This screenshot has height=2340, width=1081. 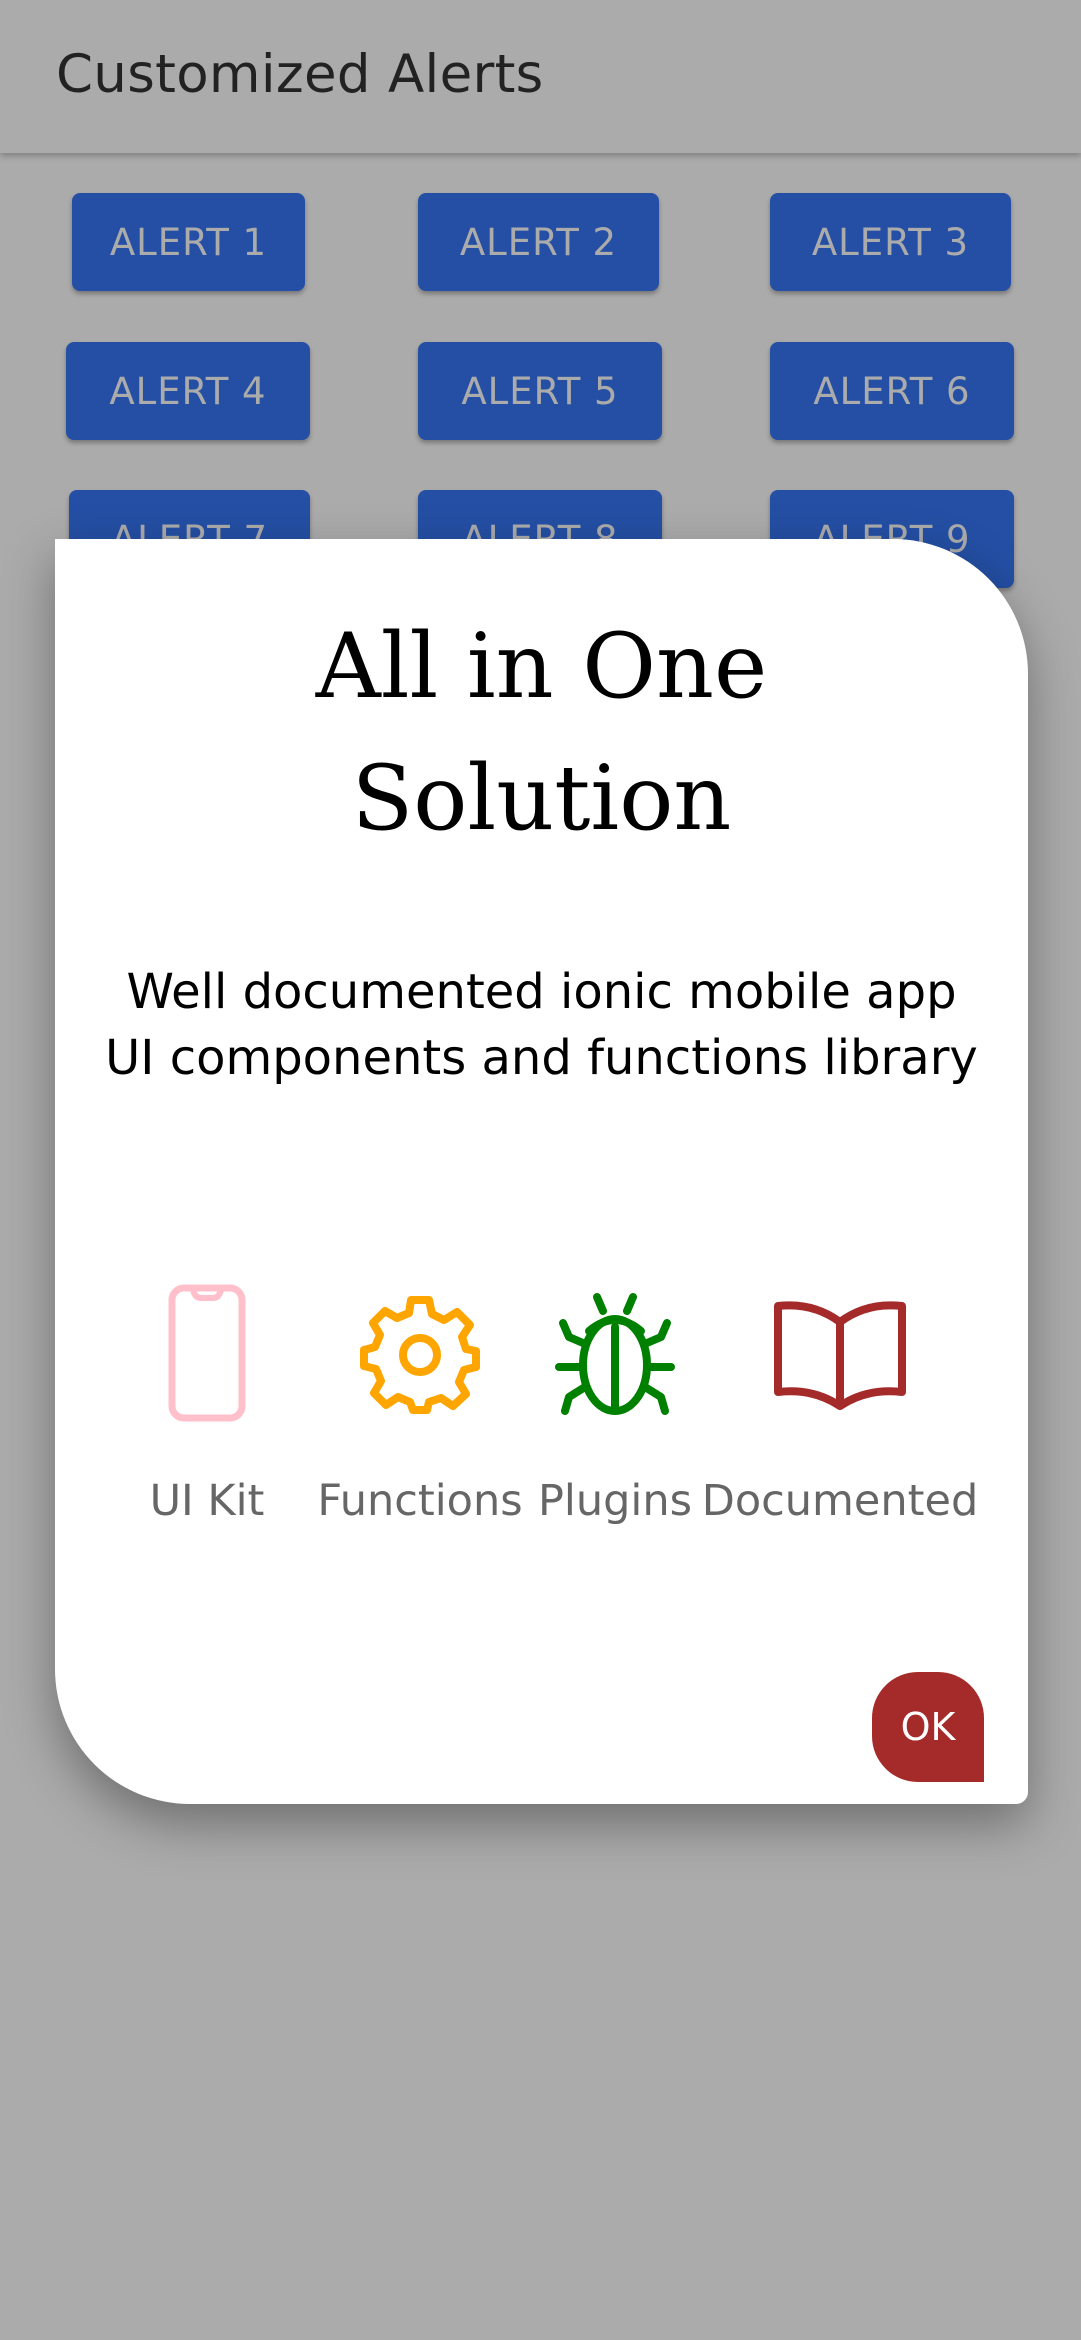 What do you see at coordinates (541, 666) in the screenshot?
I see `dialog-title-line-1: All in One` at bounding box center [541, 666].